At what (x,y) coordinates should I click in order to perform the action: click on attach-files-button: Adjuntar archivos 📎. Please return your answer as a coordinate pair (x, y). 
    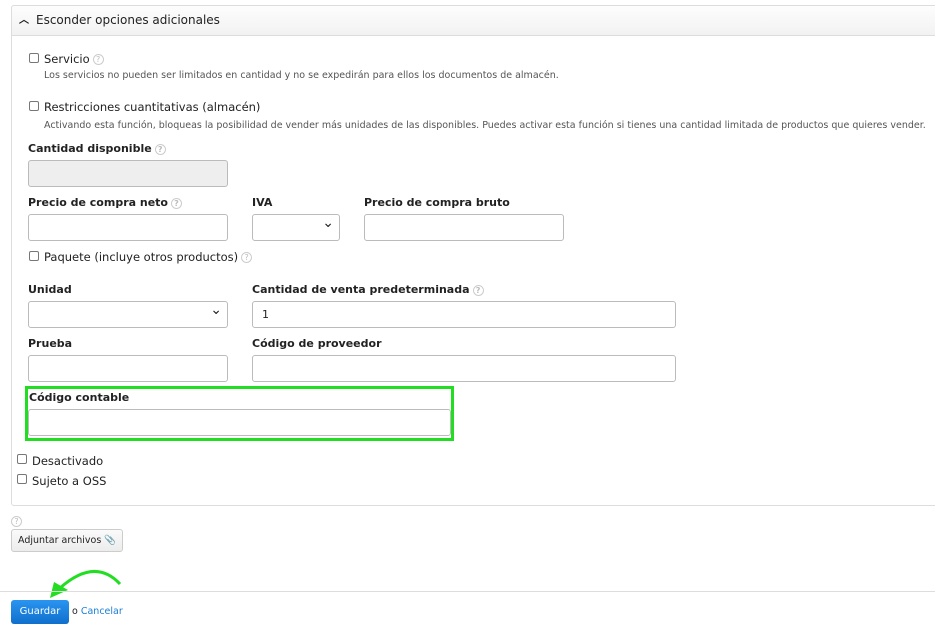
    Looking at the image, I should click on (67, 540).